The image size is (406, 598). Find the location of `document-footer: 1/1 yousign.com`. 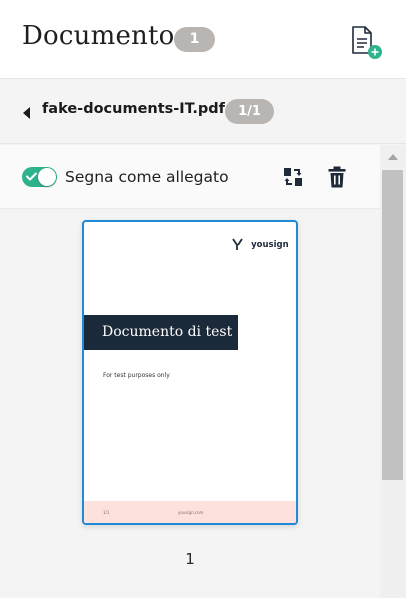

document-footer: 1/1 yousign.com is located at coordinates (190, 512).